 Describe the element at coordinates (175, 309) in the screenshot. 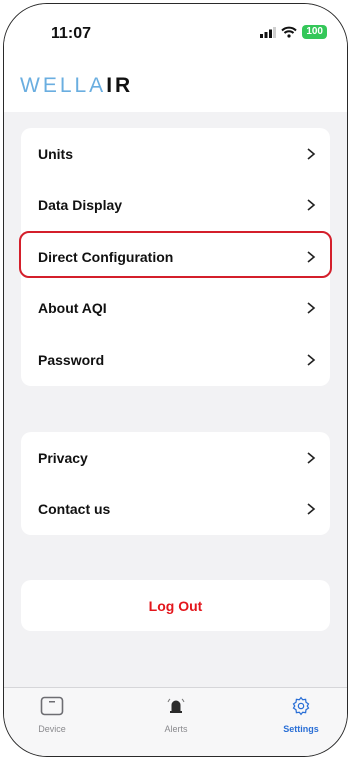

I see `settings-row-about-aqi: About AQI` at that location.